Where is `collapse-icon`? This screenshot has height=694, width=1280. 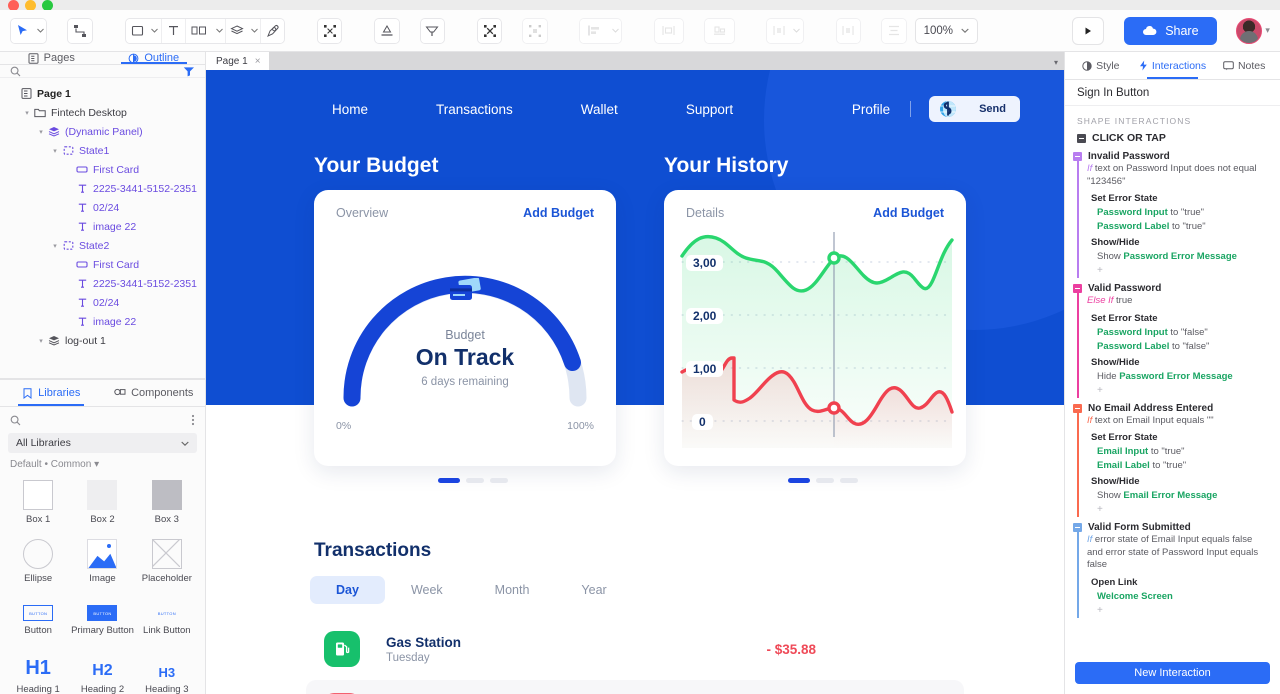
collapse-icon is located at coordinates (1081, 138).